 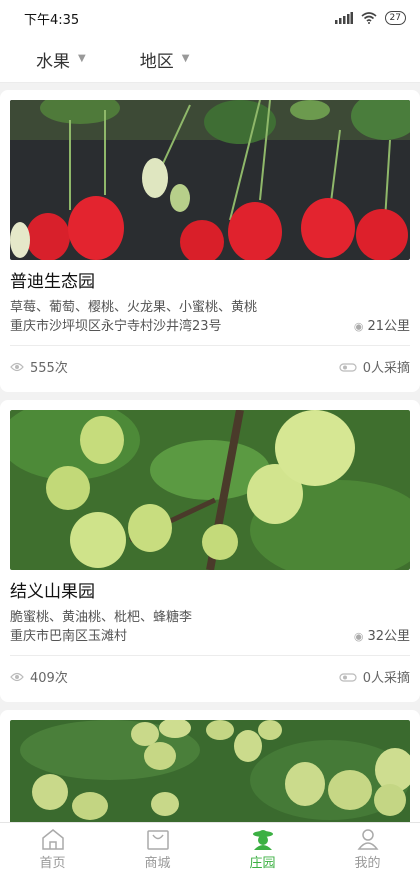 What do you see at coordinates (388, 636) in the screenshot?
I see `distance-value: 32公里` at bounding box center [388, 636].